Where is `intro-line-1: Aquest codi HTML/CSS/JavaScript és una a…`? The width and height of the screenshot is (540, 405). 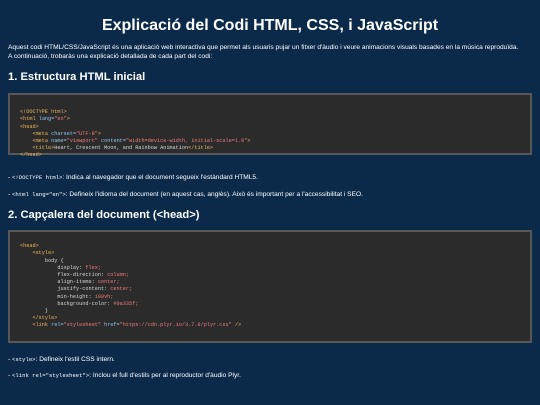 intro-line-1: Aquest codi HTML/CSS/JavaScript és una a… is located at coordinates (263, 47).